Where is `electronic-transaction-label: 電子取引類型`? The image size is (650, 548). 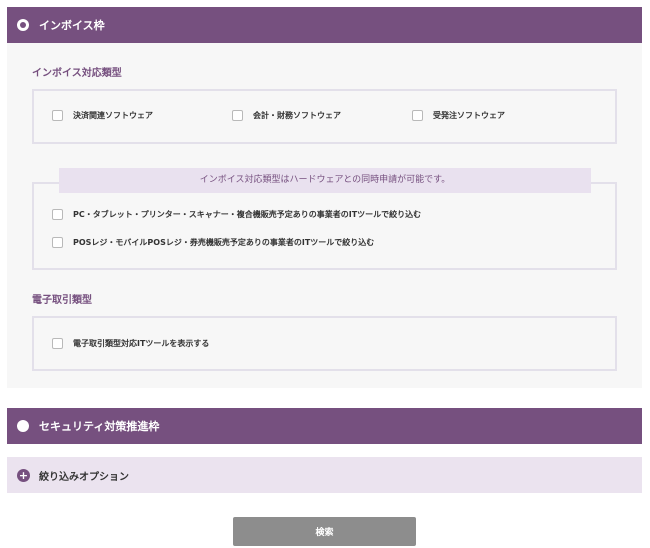 electronic-transaction-label: 電子取引類型 is located at coordinates (62, 300).